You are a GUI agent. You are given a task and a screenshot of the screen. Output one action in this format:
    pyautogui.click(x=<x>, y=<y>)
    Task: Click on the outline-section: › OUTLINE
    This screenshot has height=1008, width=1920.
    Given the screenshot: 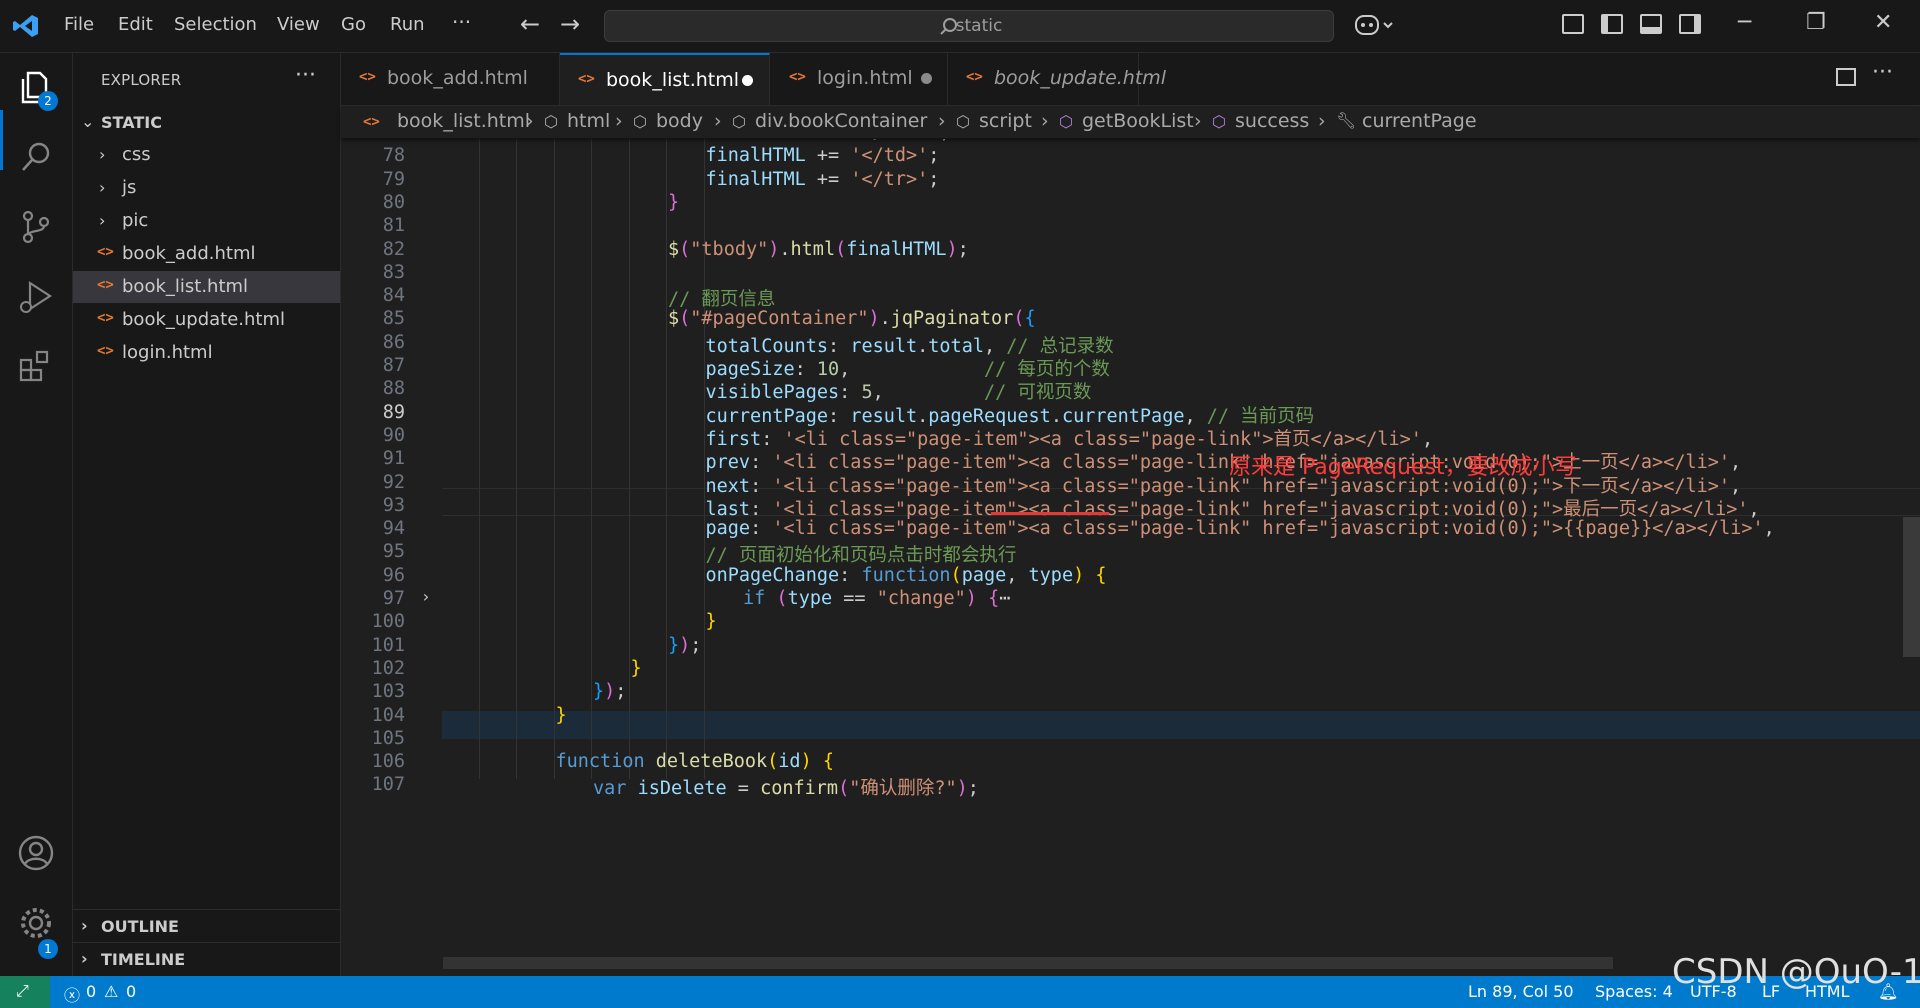 What is the action you would take?
    pyautogui.click(x=206, y=925)
    